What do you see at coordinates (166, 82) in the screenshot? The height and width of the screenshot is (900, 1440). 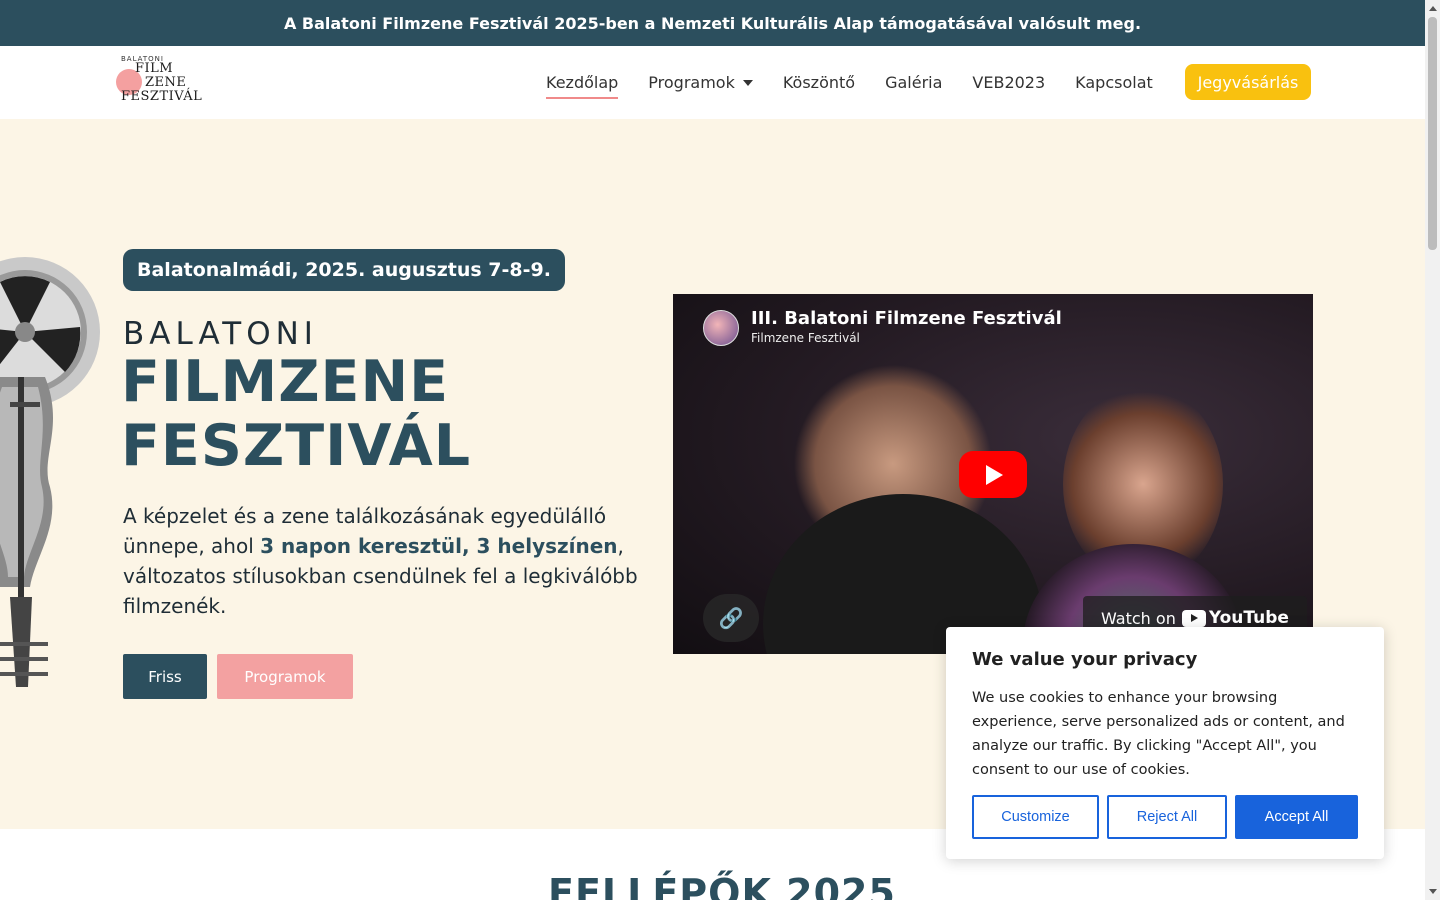 I see `logo-line-2: ZENE` at bounding box center [166, 82].